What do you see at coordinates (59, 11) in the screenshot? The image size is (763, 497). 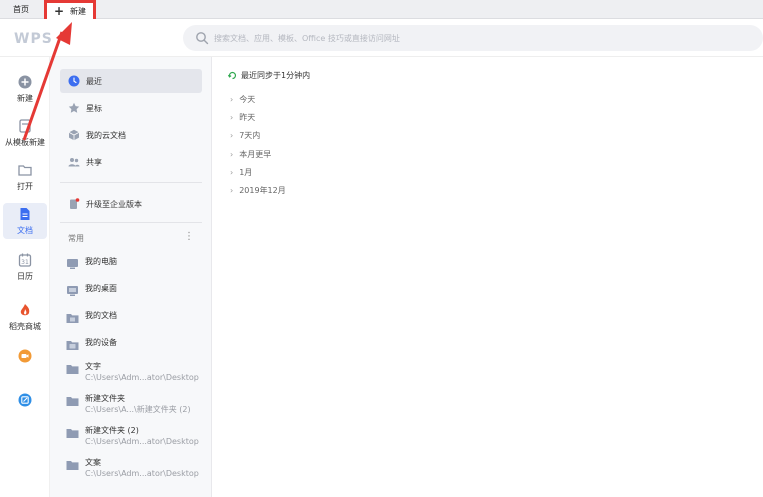 I see `plus-icon: +` at bounding box center [59, 11].